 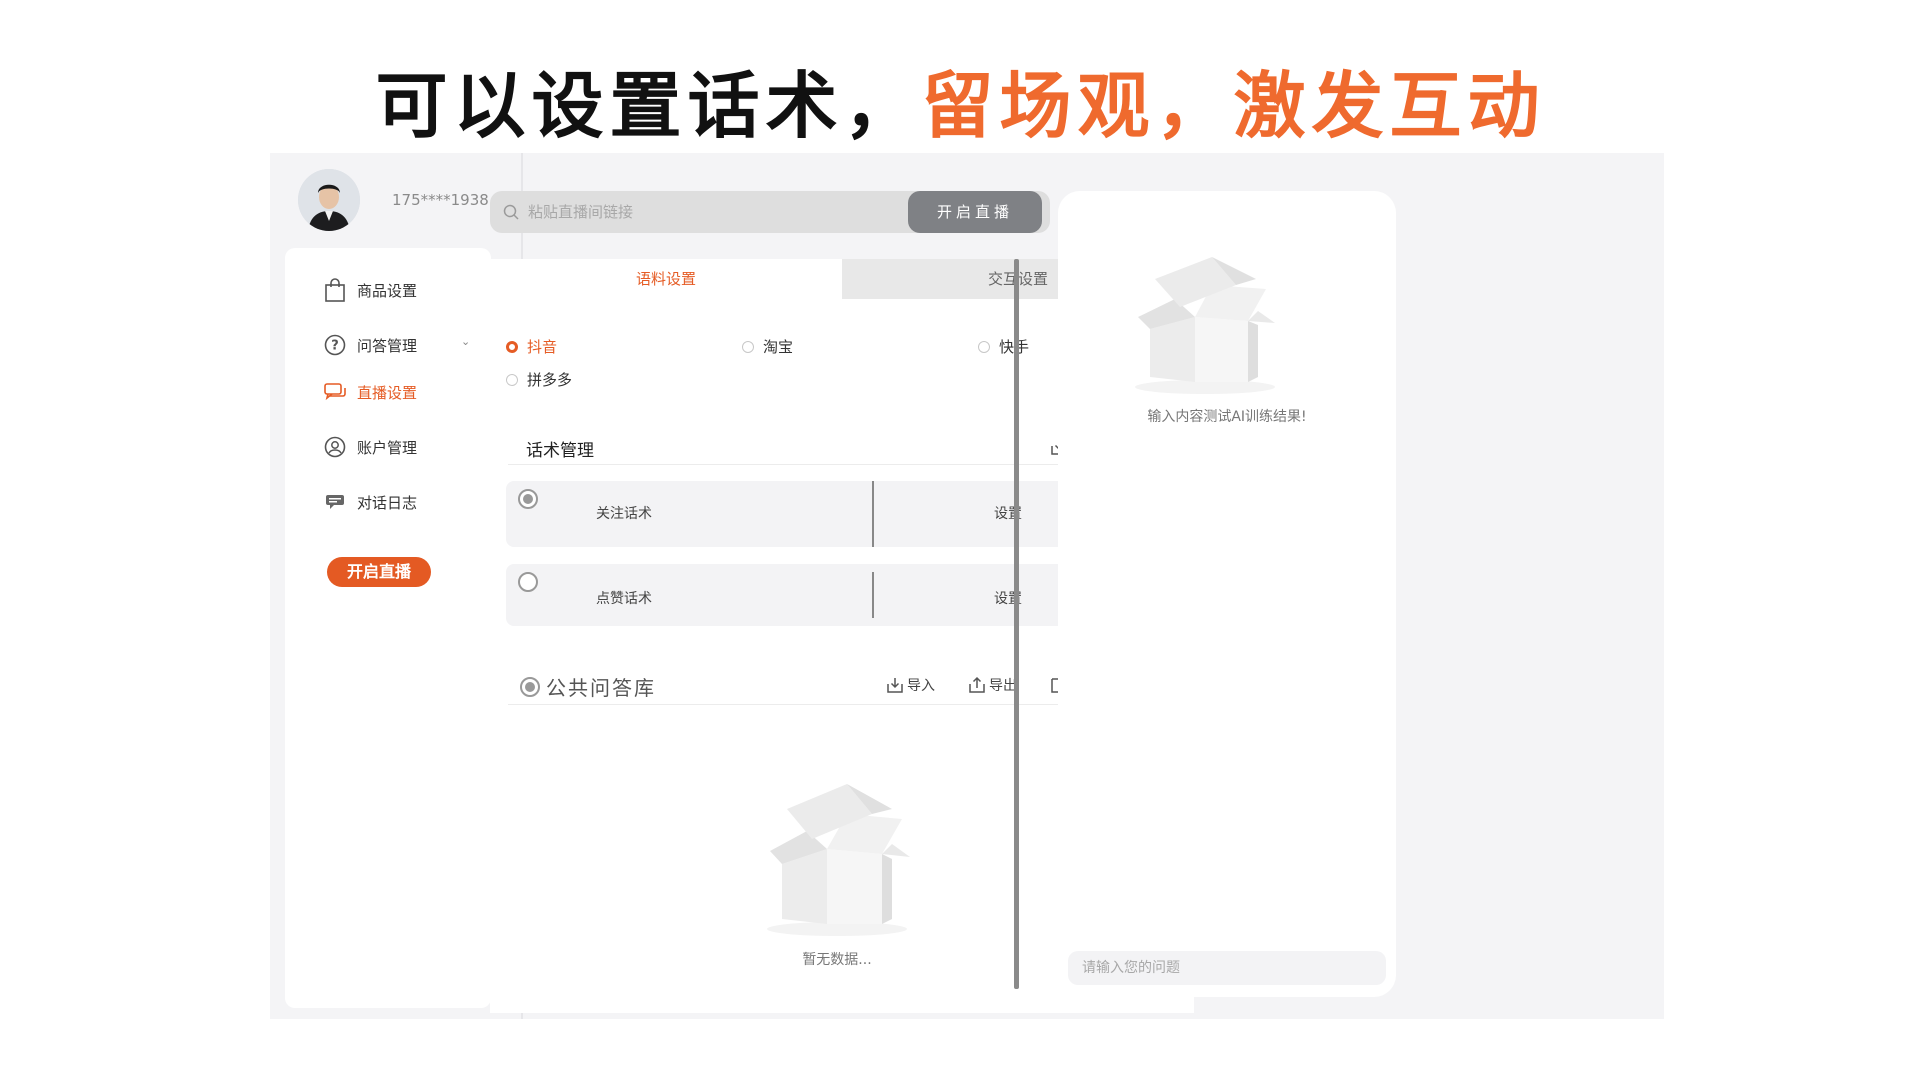 I want to click on headline: 可以设置话术，留场观，激发互动, so click(x=960, y=106).